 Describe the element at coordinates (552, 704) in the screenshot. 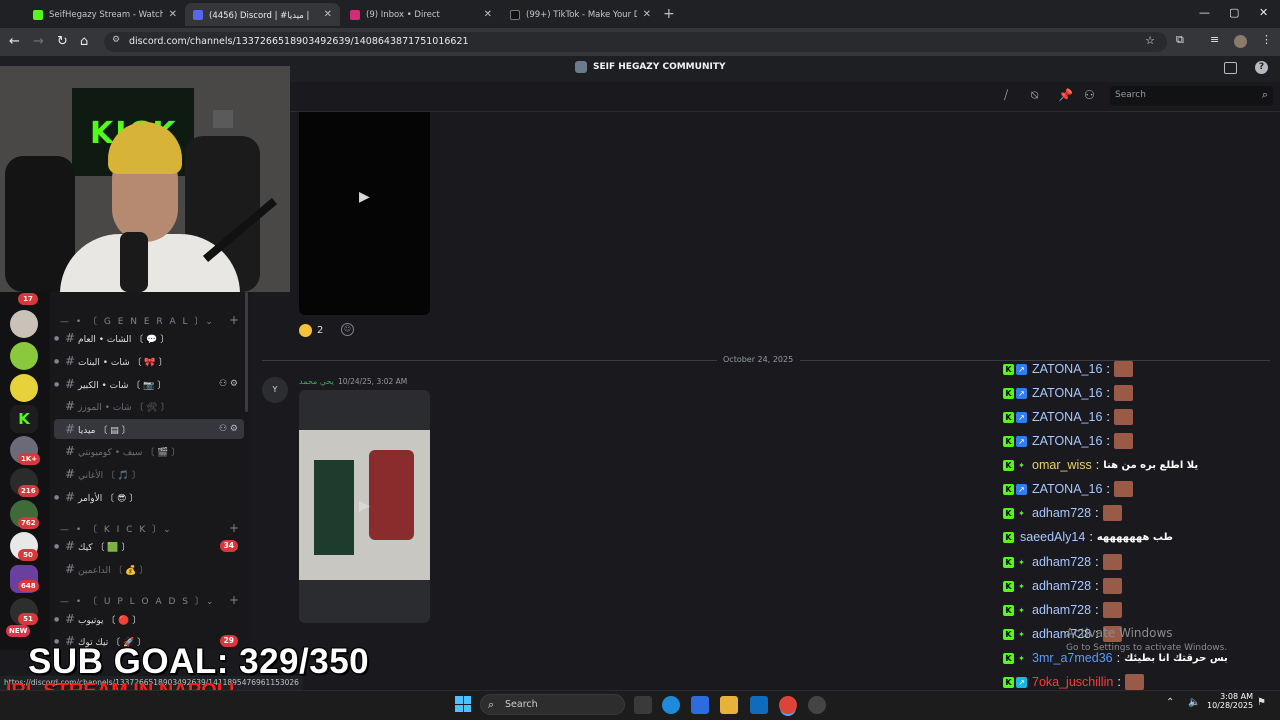

I see `taskbar-search: ⌕ Search` at that location.